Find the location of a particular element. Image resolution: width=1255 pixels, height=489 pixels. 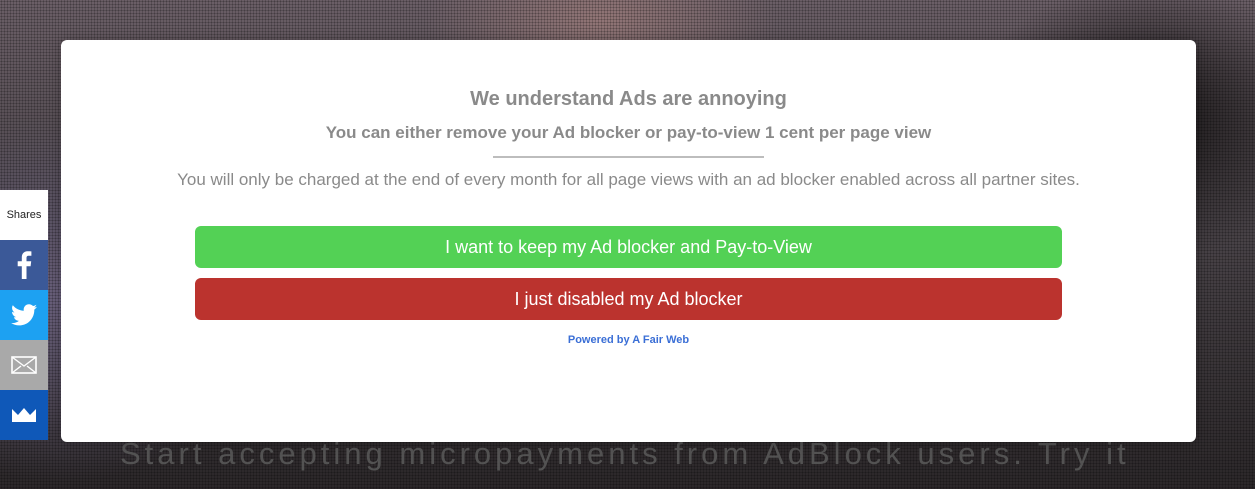

sumo-crown-icon is located at coordinates (24, 415).